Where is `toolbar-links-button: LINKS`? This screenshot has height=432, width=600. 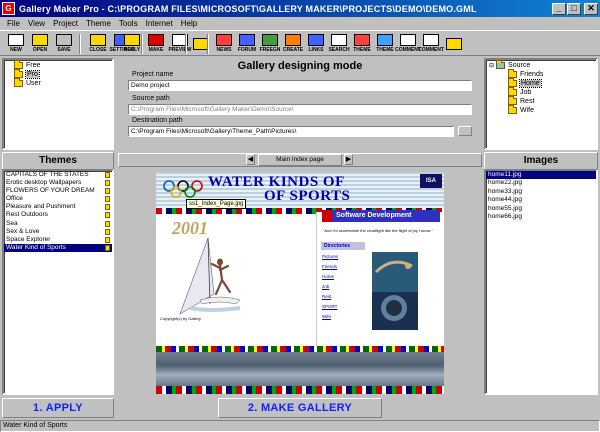
toolbar-links-button: LINKS is located at coordinates (316, 43).